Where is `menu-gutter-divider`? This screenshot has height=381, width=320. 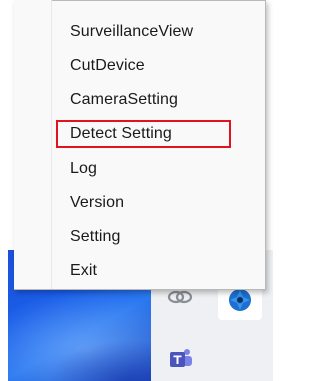
menu-gutter-divider is located at coordinates (51, 144).